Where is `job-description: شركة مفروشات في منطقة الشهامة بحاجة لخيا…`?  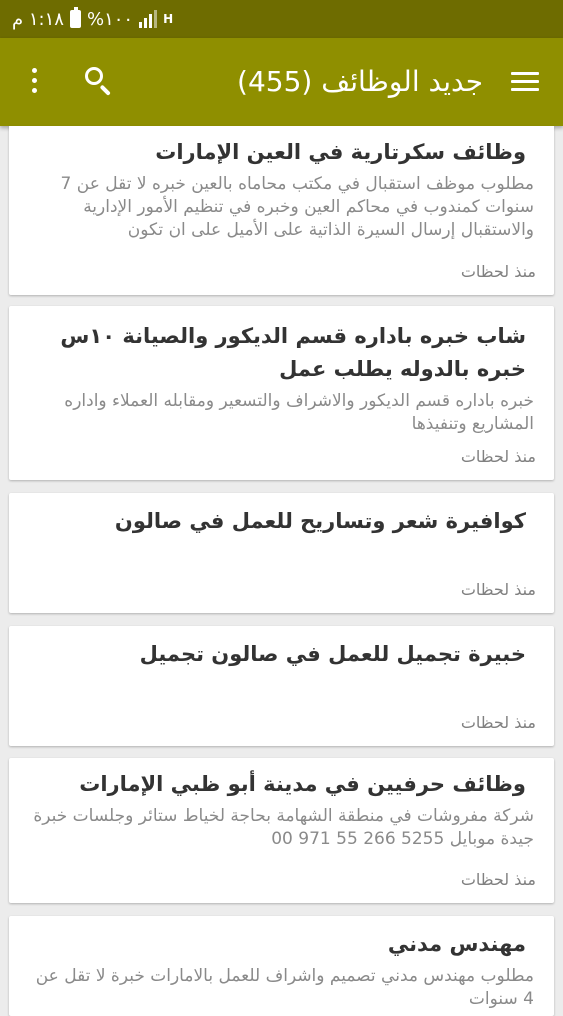
job-description: شركة مفروشات في منطقة الشهامة بحاجة لخيا… is located at coordinates (283, 827).